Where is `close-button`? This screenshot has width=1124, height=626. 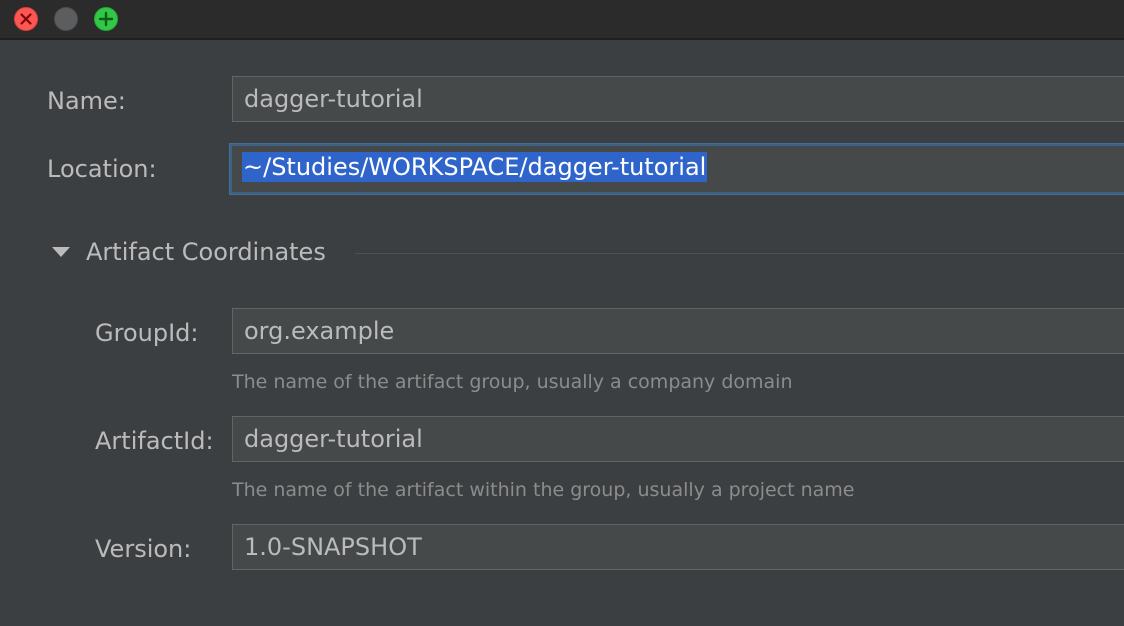 close-button is located at coordinates (26, 19).